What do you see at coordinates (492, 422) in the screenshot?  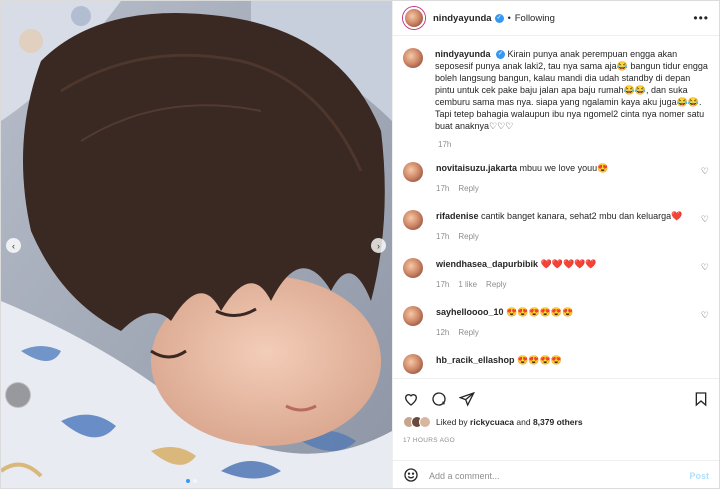 I see `liker-username: rickycuaca` at bounding box center [492, 422].